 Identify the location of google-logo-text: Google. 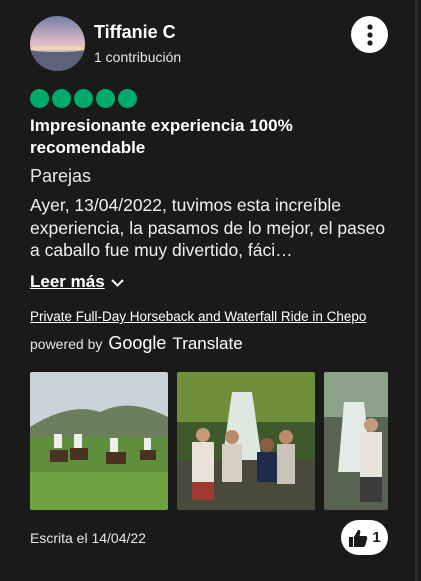
(137, 343).